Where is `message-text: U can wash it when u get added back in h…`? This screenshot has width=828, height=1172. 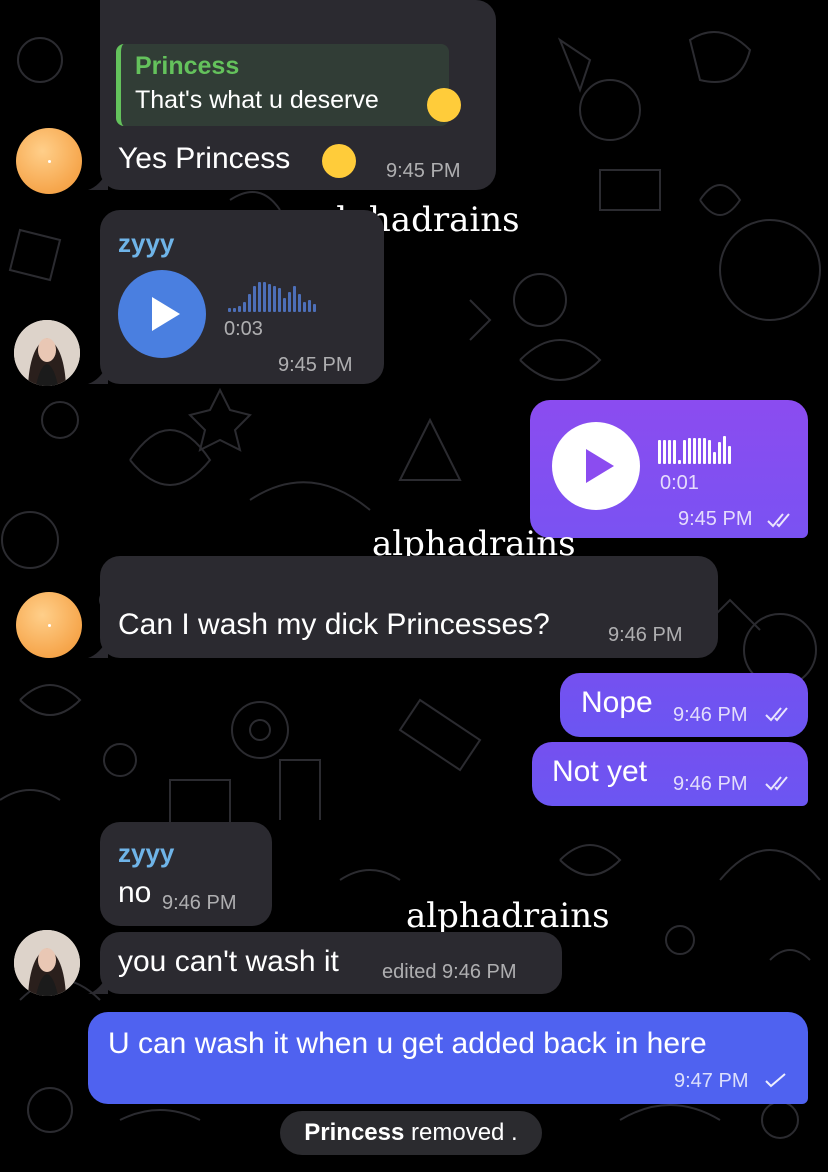
message-text: U can wash it when u get added back in h… is located at coordinates (407, 1043).